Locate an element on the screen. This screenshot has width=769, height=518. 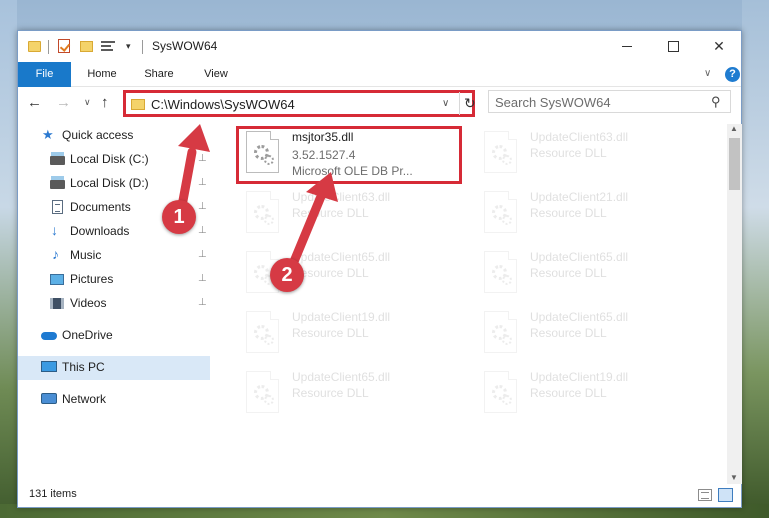
sidebar-item-label: This PC is located at coordinates (83, 367).